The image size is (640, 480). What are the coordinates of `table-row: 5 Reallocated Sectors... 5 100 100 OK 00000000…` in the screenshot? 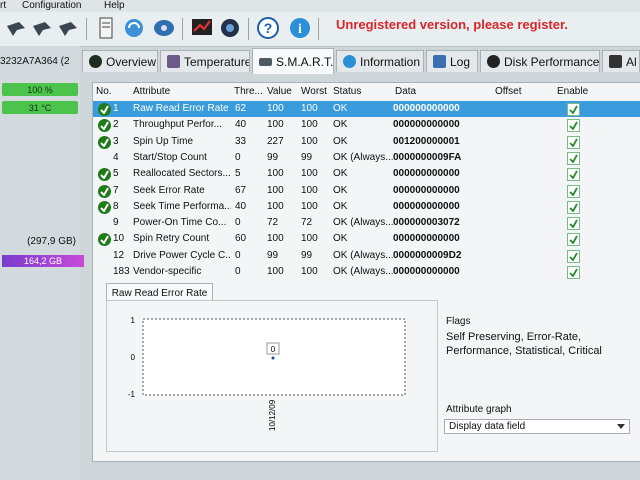 It's located at (366, 174).